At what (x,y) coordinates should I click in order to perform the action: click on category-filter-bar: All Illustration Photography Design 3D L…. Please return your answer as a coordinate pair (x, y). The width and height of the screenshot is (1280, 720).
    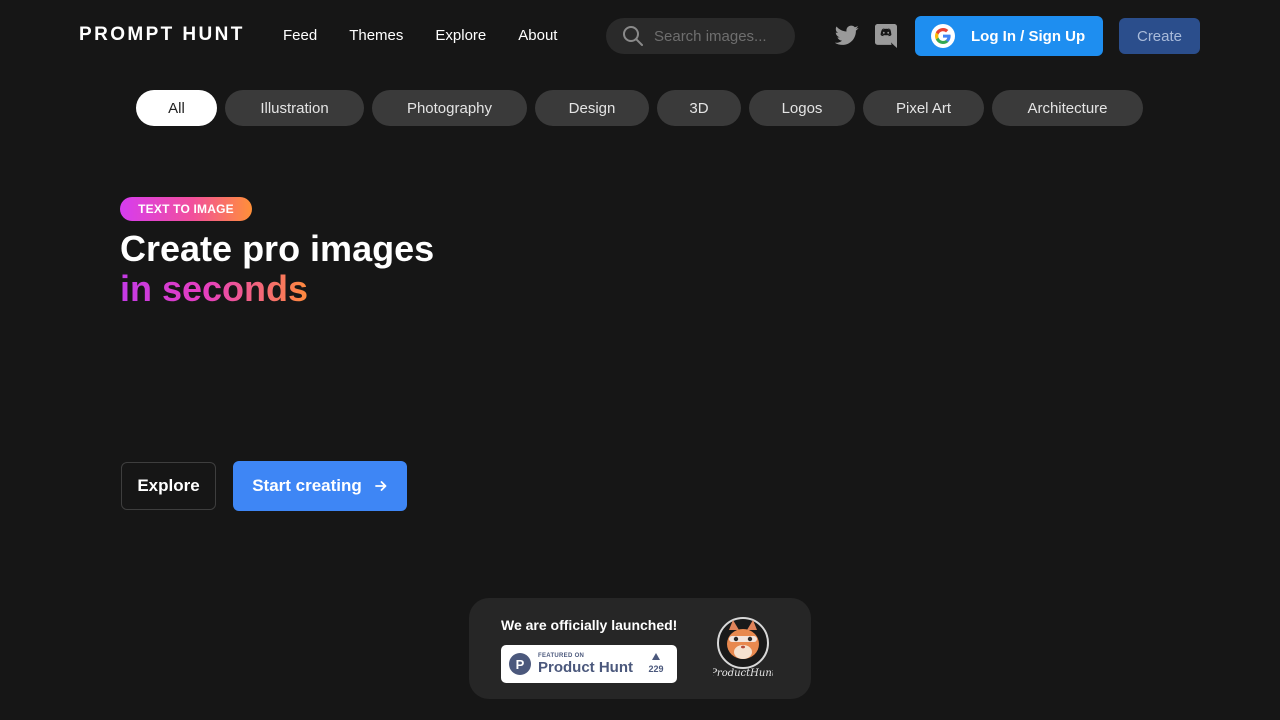
    Looking at the image, I should click on (639, 108).